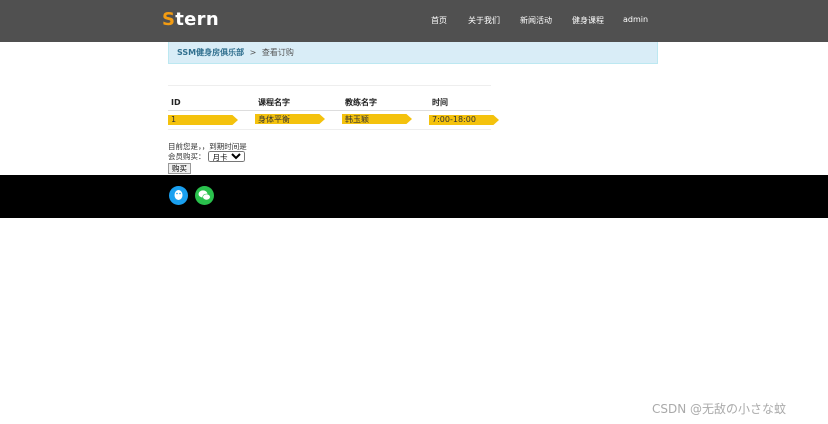 Image resolution: width=828 pixels, height=424 pixels. I want to click on cell-text: 7:00-18:00, so click(454, 119).